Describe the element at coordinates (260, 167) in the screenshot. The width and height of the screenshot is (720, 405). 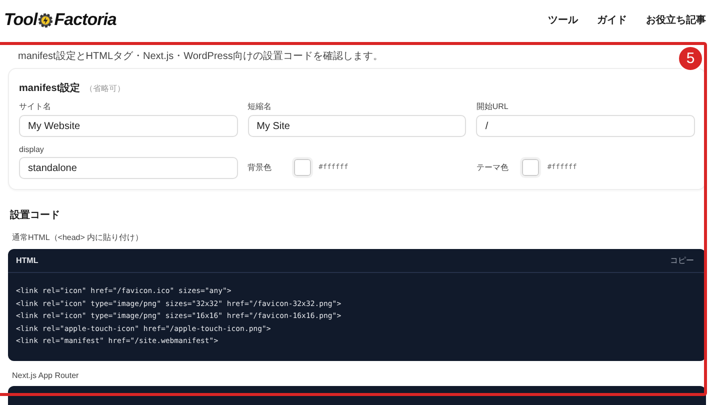
I see `field-label: 背景色` at that location.